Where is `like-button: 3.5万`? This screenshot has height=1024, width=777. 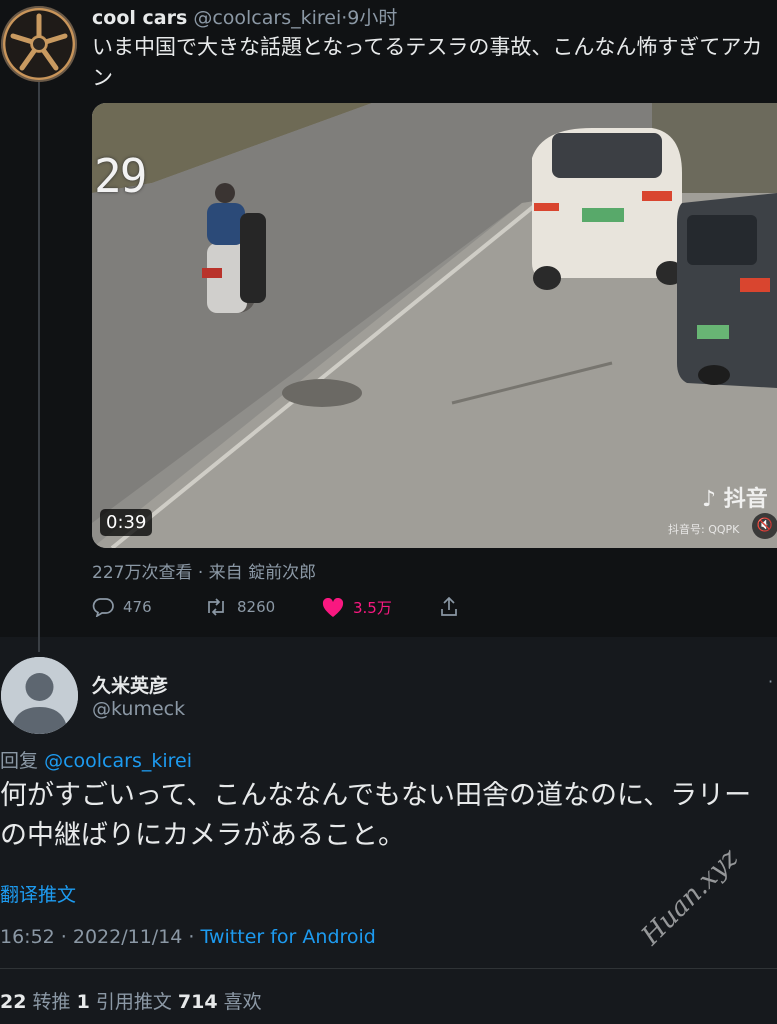
like-button: 3.5万 is located at coordinates (357, 607).